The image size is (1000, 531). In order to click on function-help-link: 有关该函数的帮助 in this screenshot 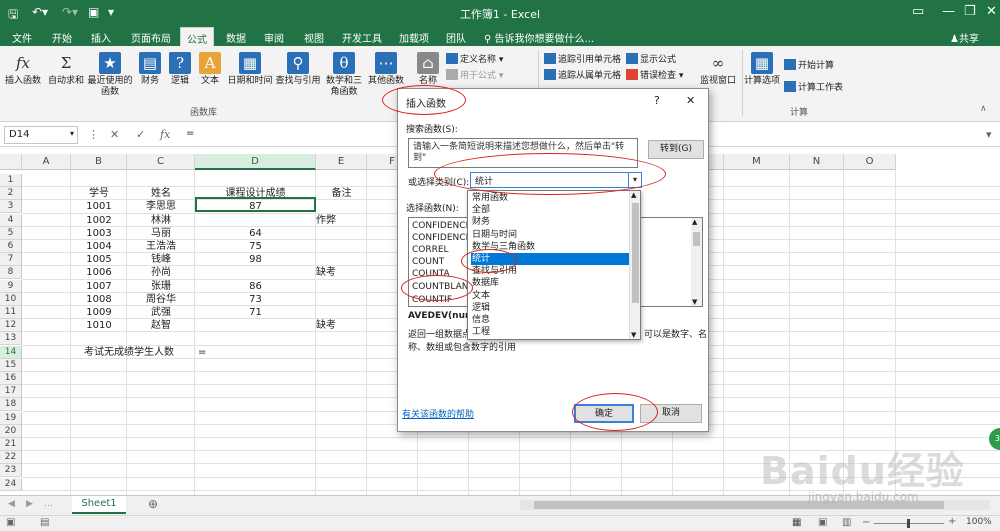, I will do `click(438, 413)`.